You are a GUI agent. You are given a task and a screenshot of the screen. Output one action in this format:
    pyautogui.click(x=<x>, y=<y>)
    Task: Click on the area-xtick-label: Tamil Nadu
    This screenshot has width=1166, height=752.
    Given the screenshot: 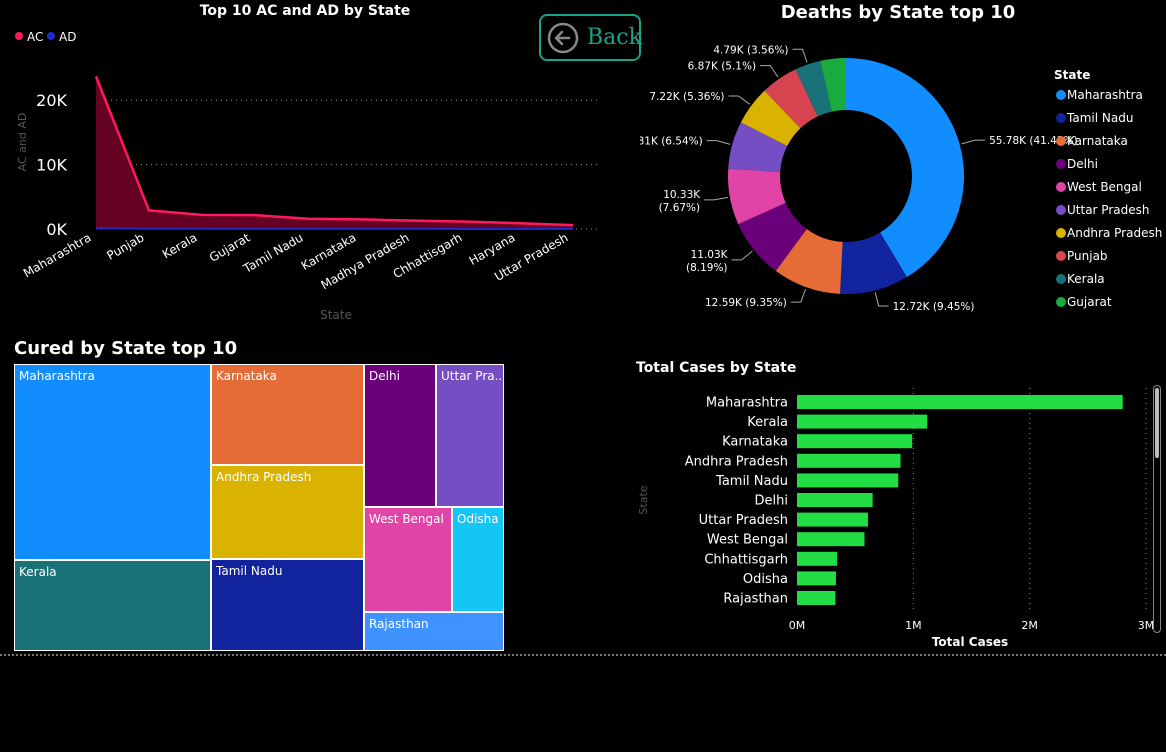 What is the action you would take?
    pyautogui.click(x=272, y=253)
    